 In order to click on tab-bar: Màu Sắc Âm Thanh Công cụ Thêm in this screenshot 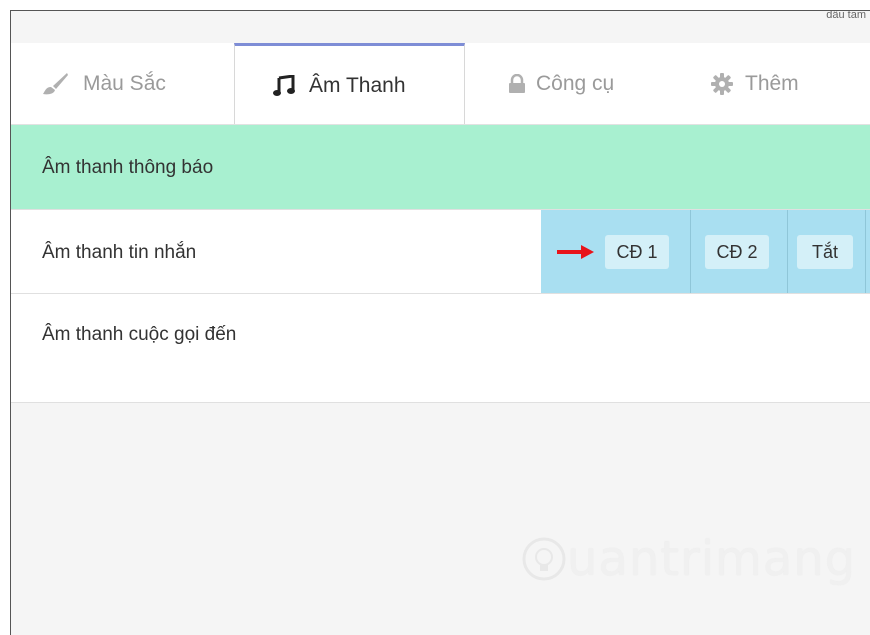, I will do `click(440, 84)`.